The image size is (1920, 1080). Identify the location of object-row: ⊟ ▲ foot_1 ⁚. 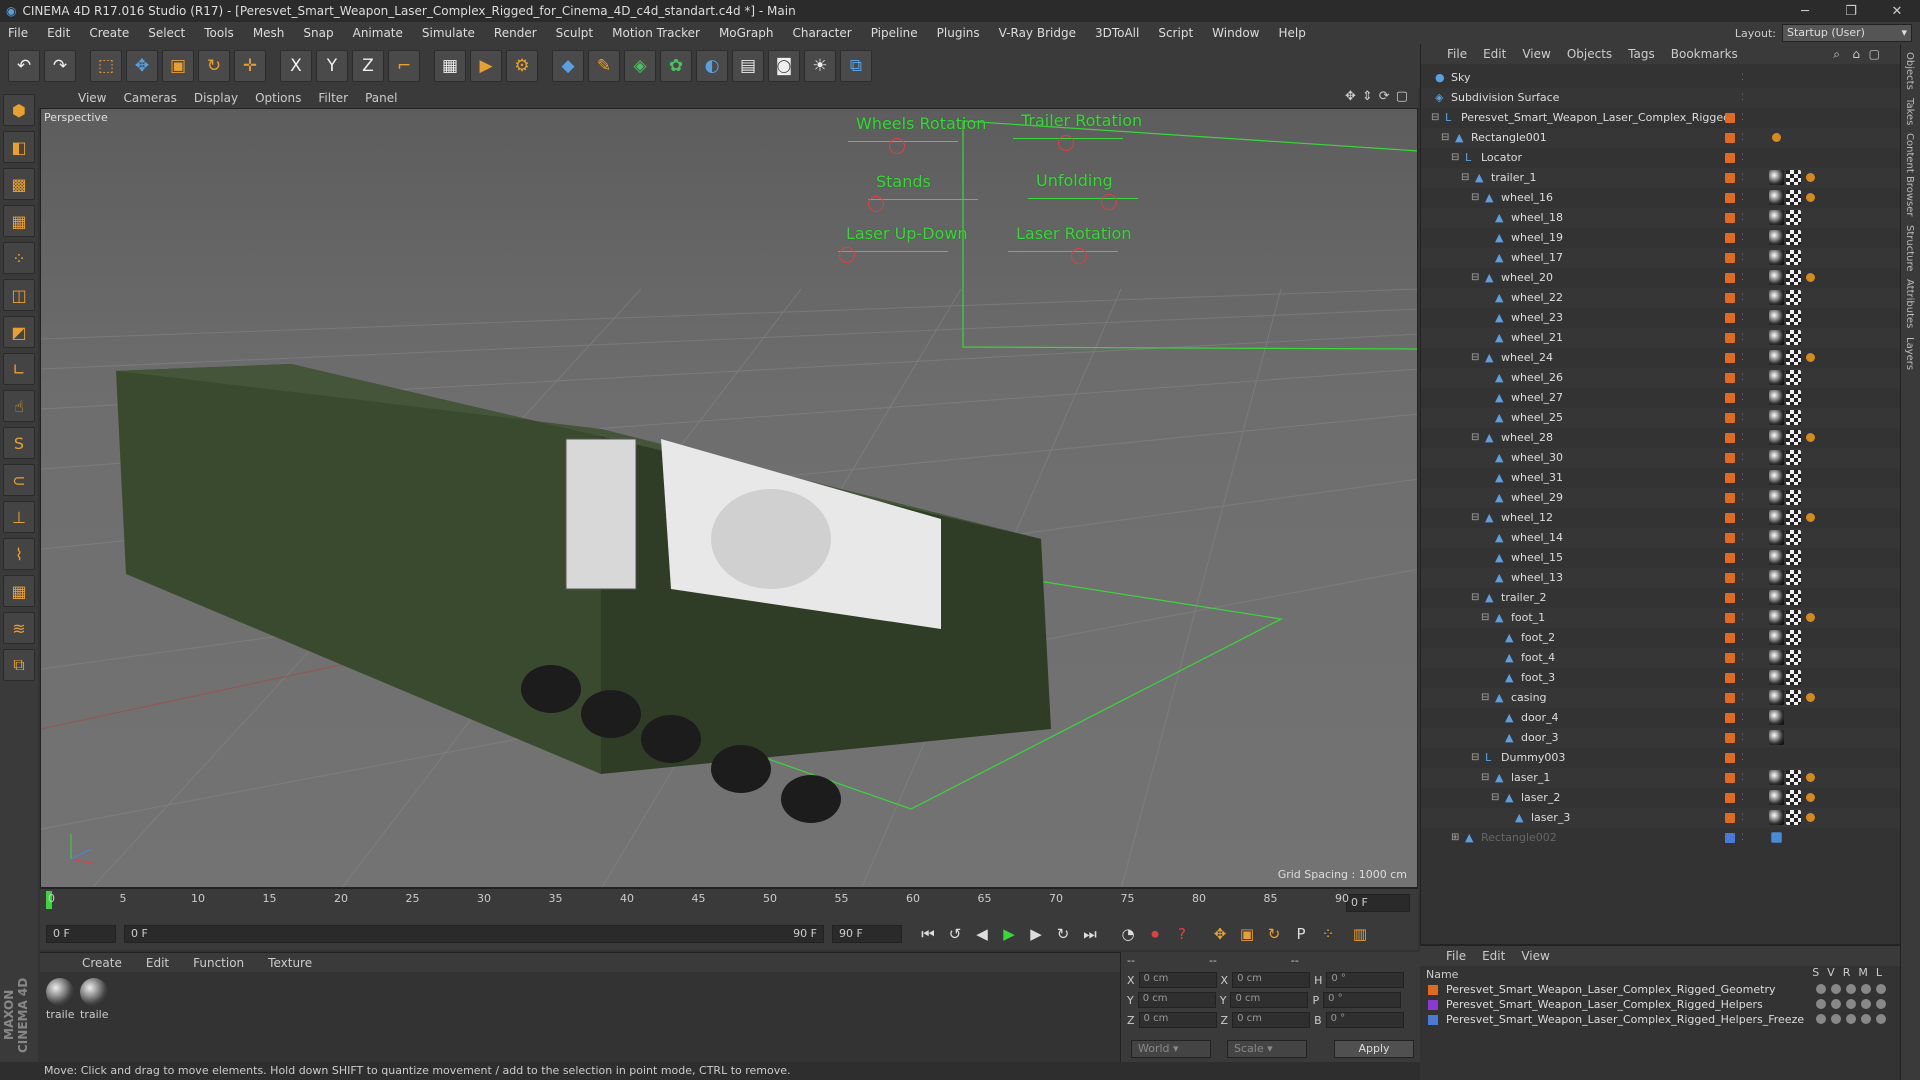
(1661, 618).